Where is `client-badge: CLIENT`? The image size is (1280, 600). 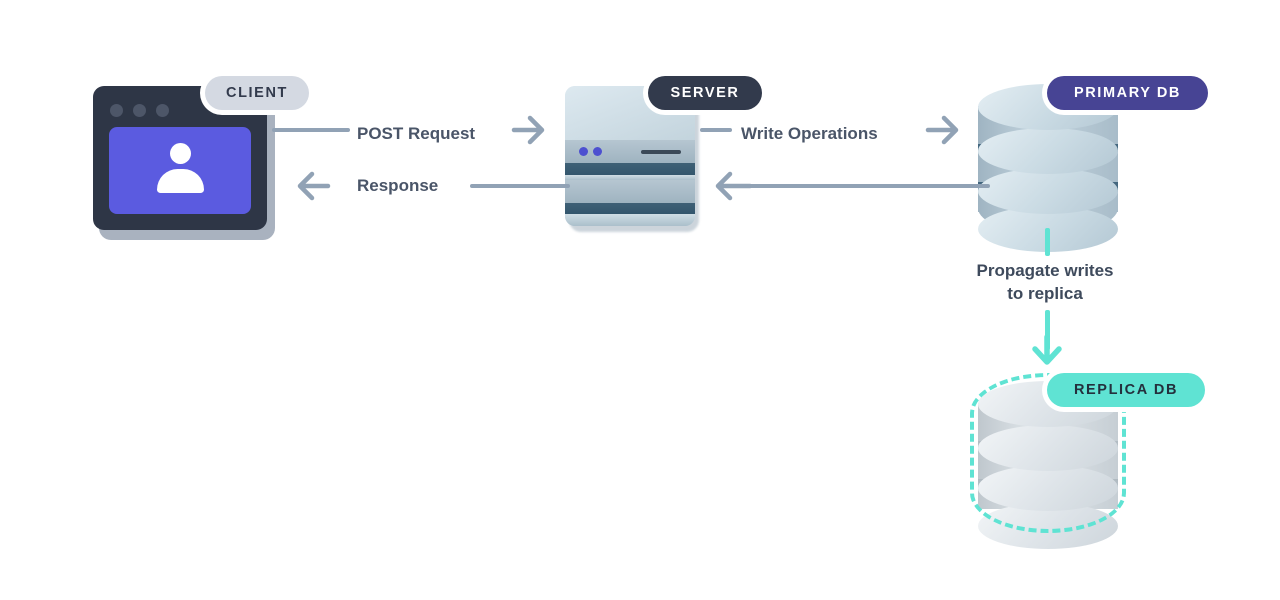 client-badge: CLIENT is located at coordinates (257, 93).